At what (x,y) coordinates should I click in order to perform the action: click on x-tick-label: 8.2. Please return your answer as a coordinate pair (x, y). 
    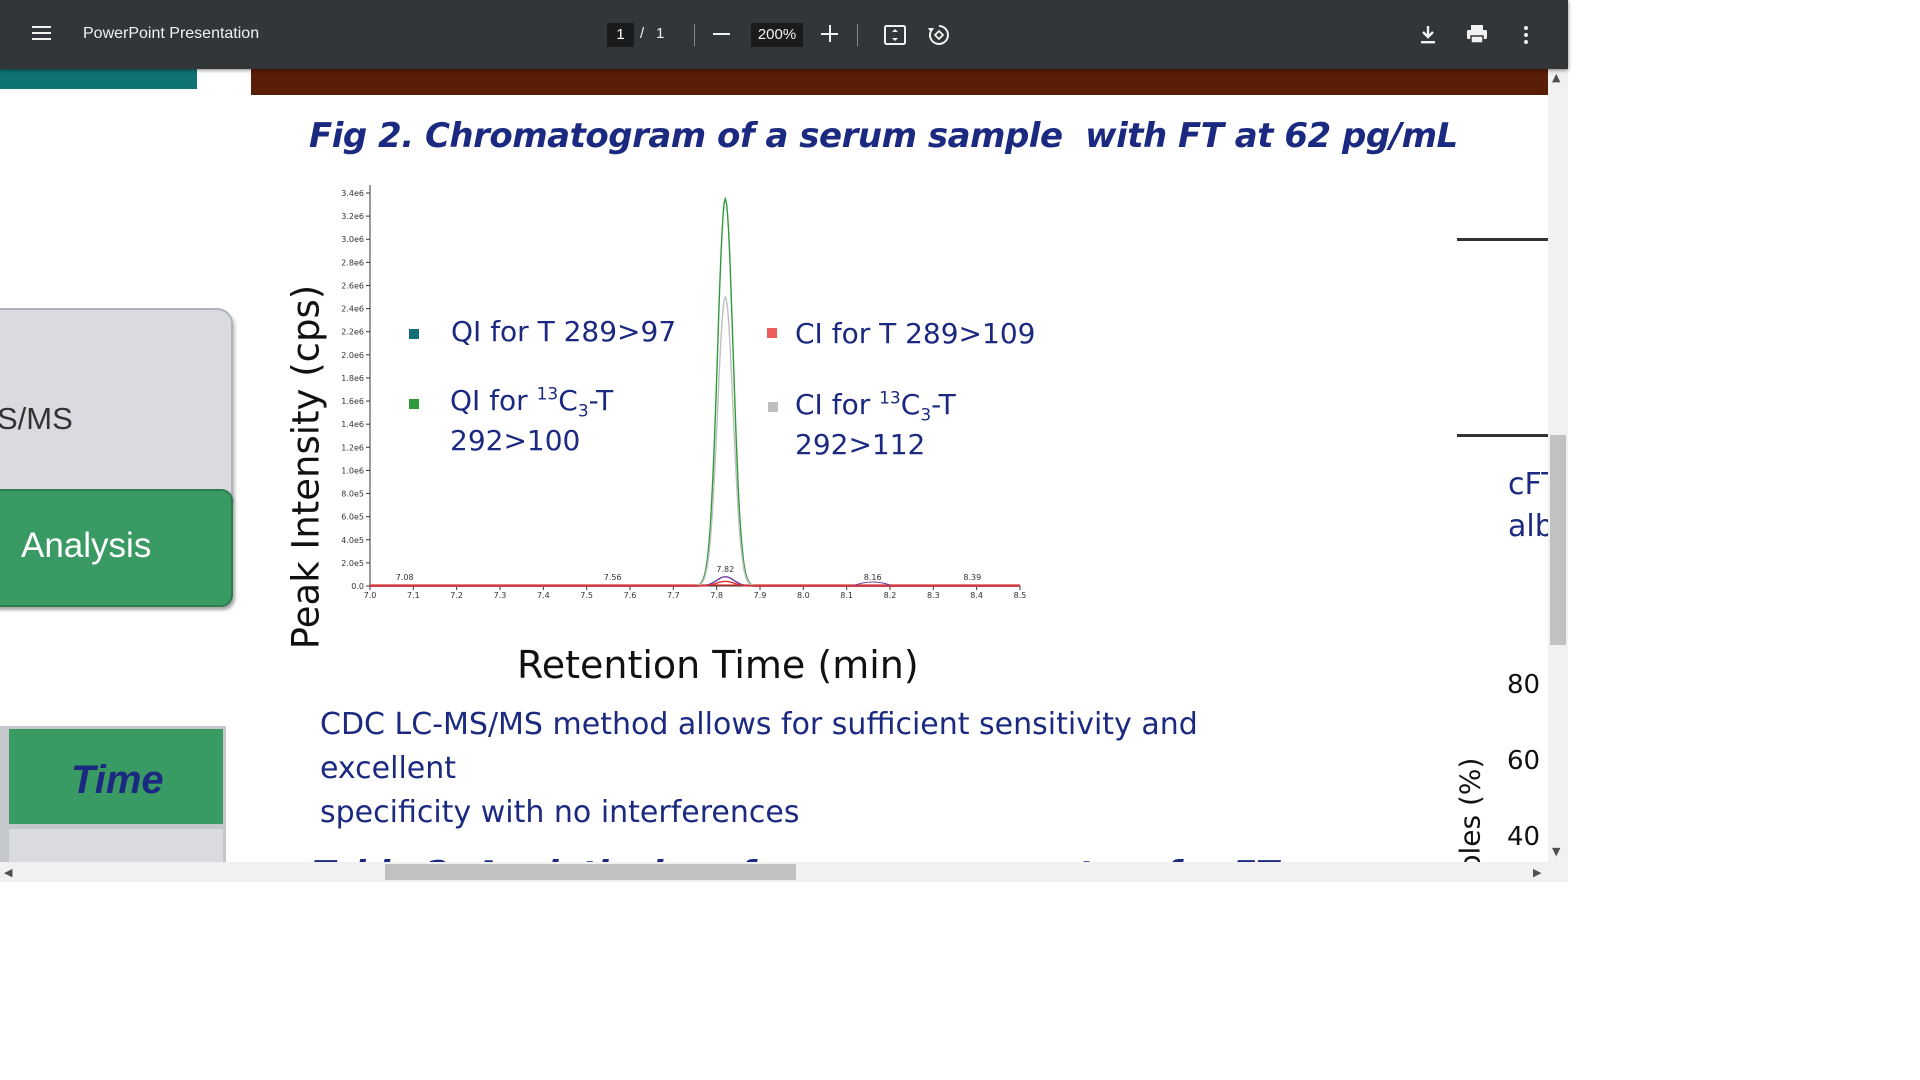
    Looking at the image, I should click on (890, 595).